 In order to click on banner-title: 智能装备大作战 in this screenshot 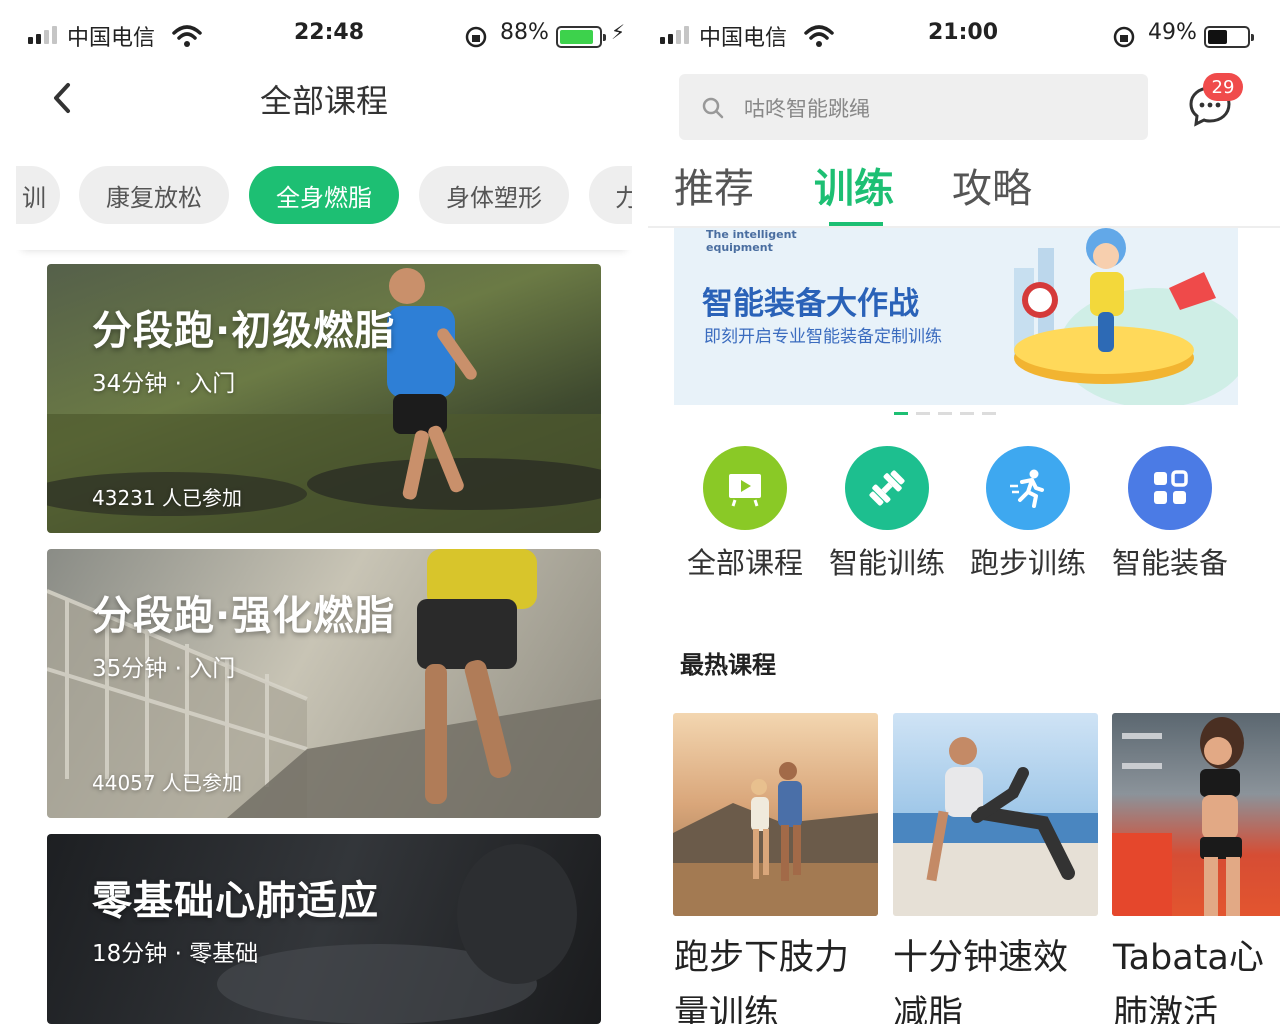, I will do `click(810, 304)`.